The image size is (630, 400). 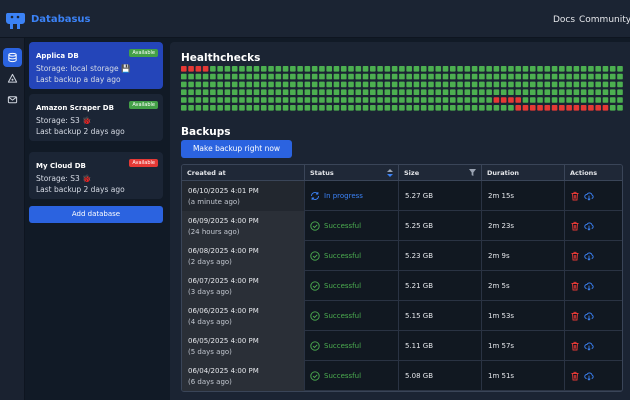 I want to click on delete-icon, so click(x=575, y=256).